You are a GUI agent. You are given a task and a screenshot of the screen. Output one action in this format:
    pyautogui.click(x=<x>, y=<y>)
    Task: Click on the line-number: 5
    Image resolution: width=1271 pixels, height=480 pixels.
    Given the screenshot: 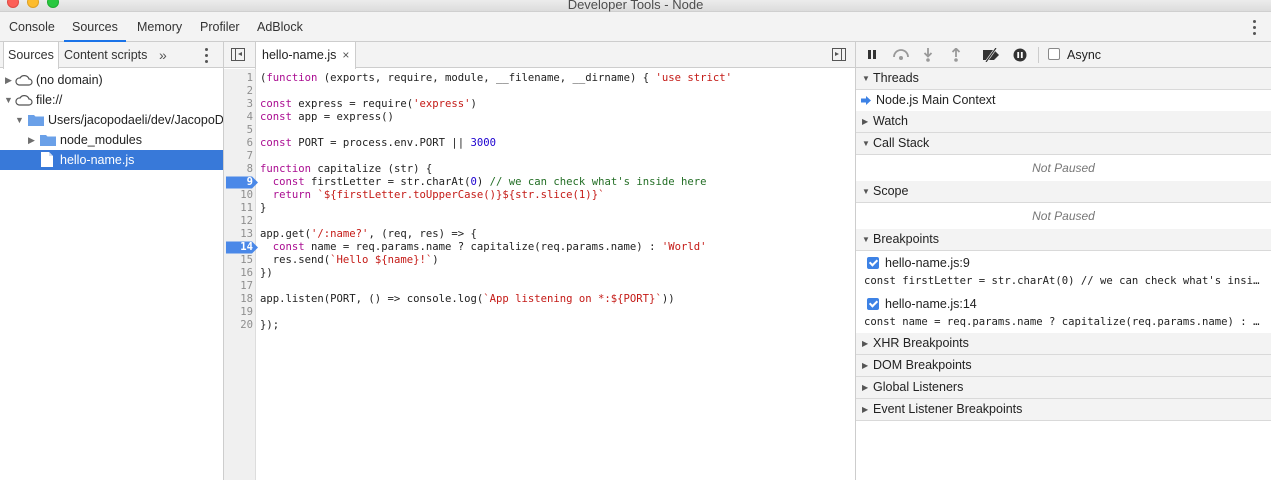 What is the action you would take?
    pyautogui.click(x=238, y=130)
    